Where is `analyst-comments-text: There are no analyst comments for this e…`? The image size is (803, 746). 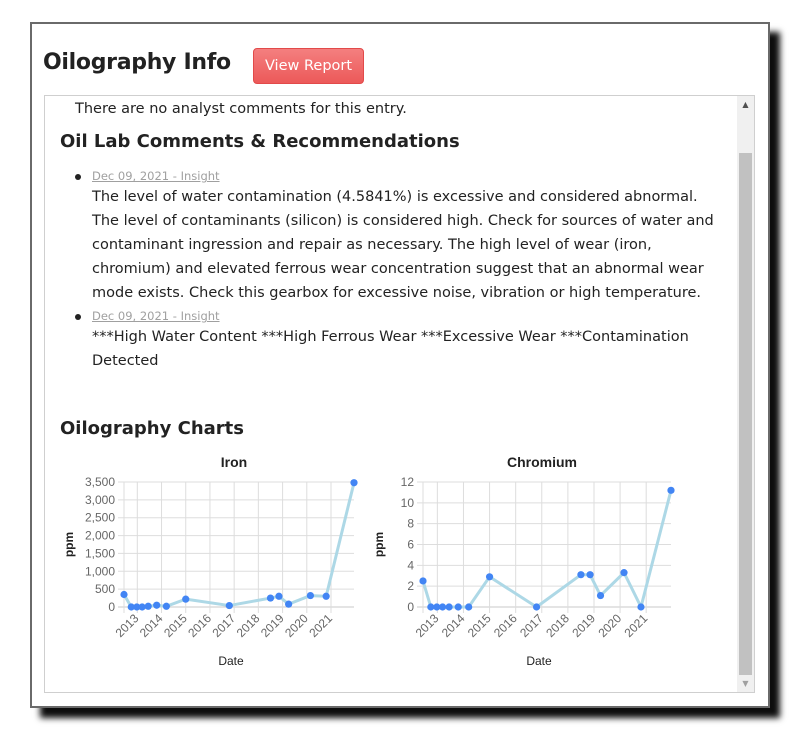 analyst-comments-text: There are no analyst comments for this e… is located at coordinates (241, 109).